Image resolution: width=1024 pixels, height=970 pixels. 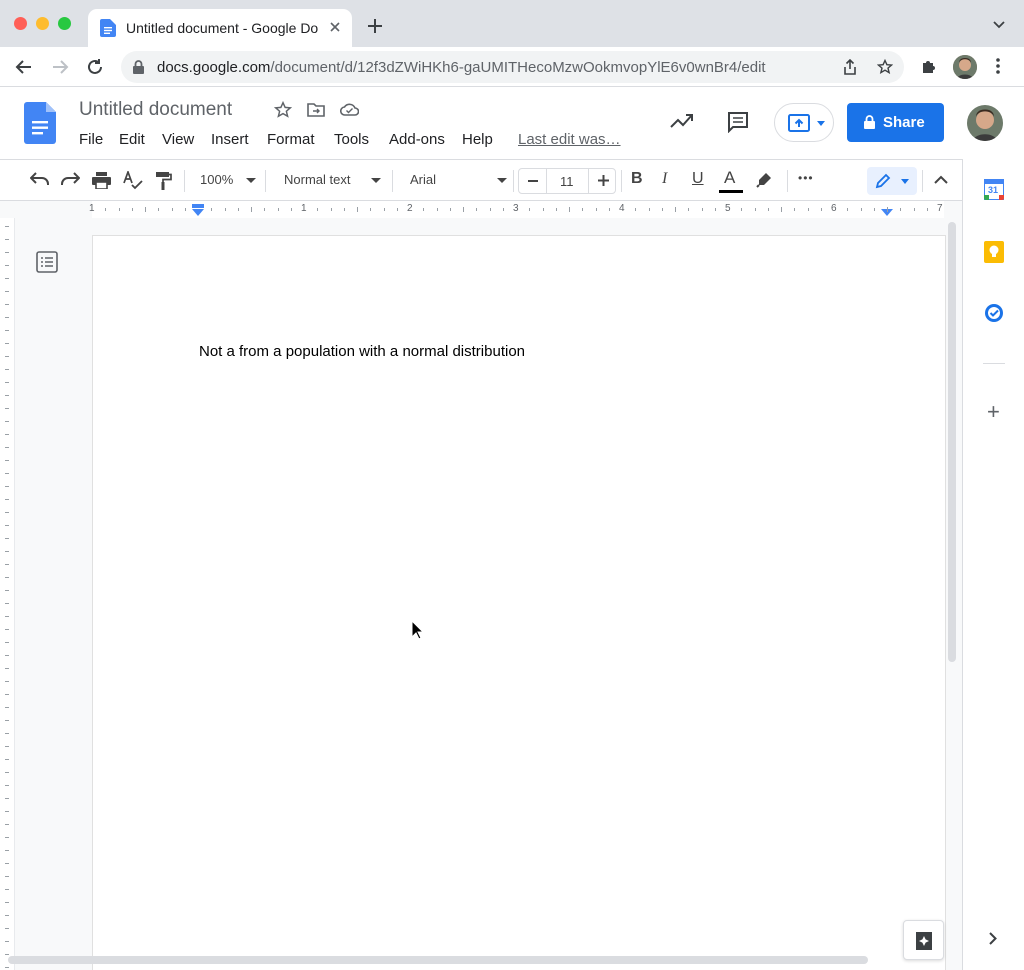 I want to click on explore-button, so click(x=923, y=940).